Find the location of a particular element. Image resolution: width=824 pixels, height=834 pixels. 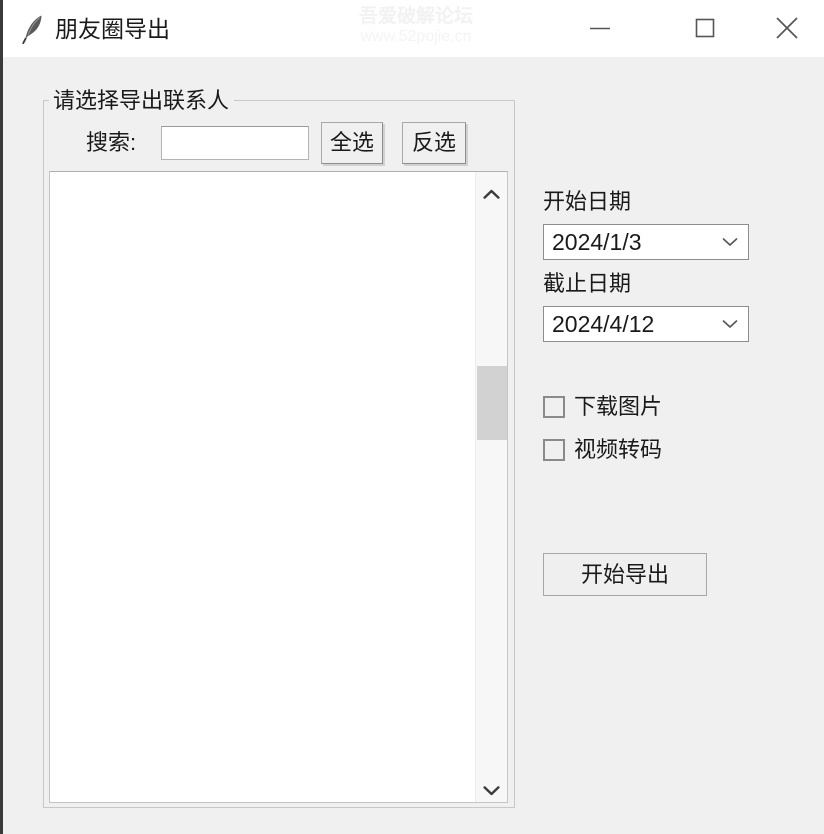

maximize-button is located at coordinates (705, 28).